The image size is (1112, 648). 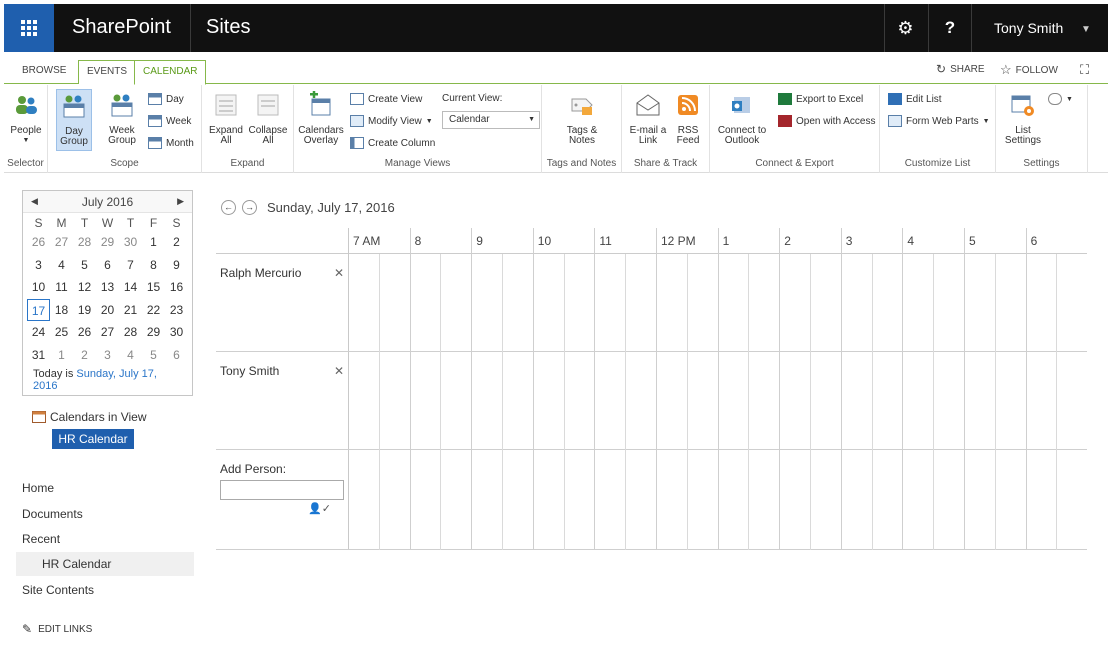 What do you see at coordinates (166, 99) in the screenshot?
I see `day-view-button: Day` at bounding box center [166, 99].